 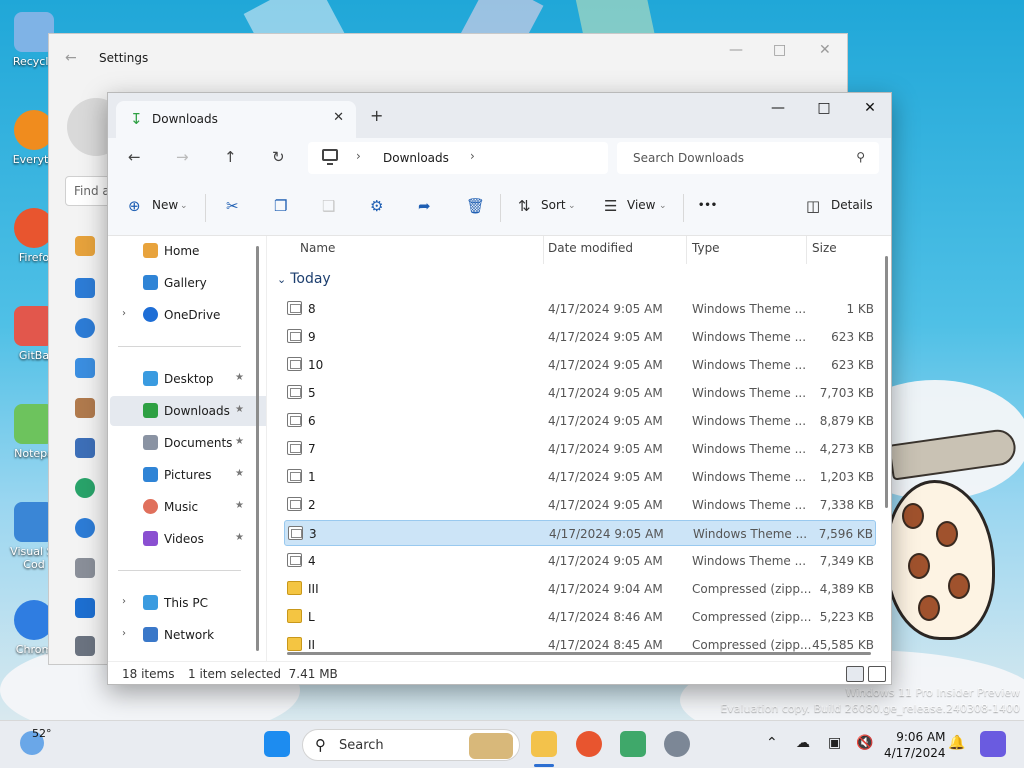 What do you see at coordinates (188, 475) in the screenshot?
I see `nav-item-label: Pictures` at bounding box center [188, 475].